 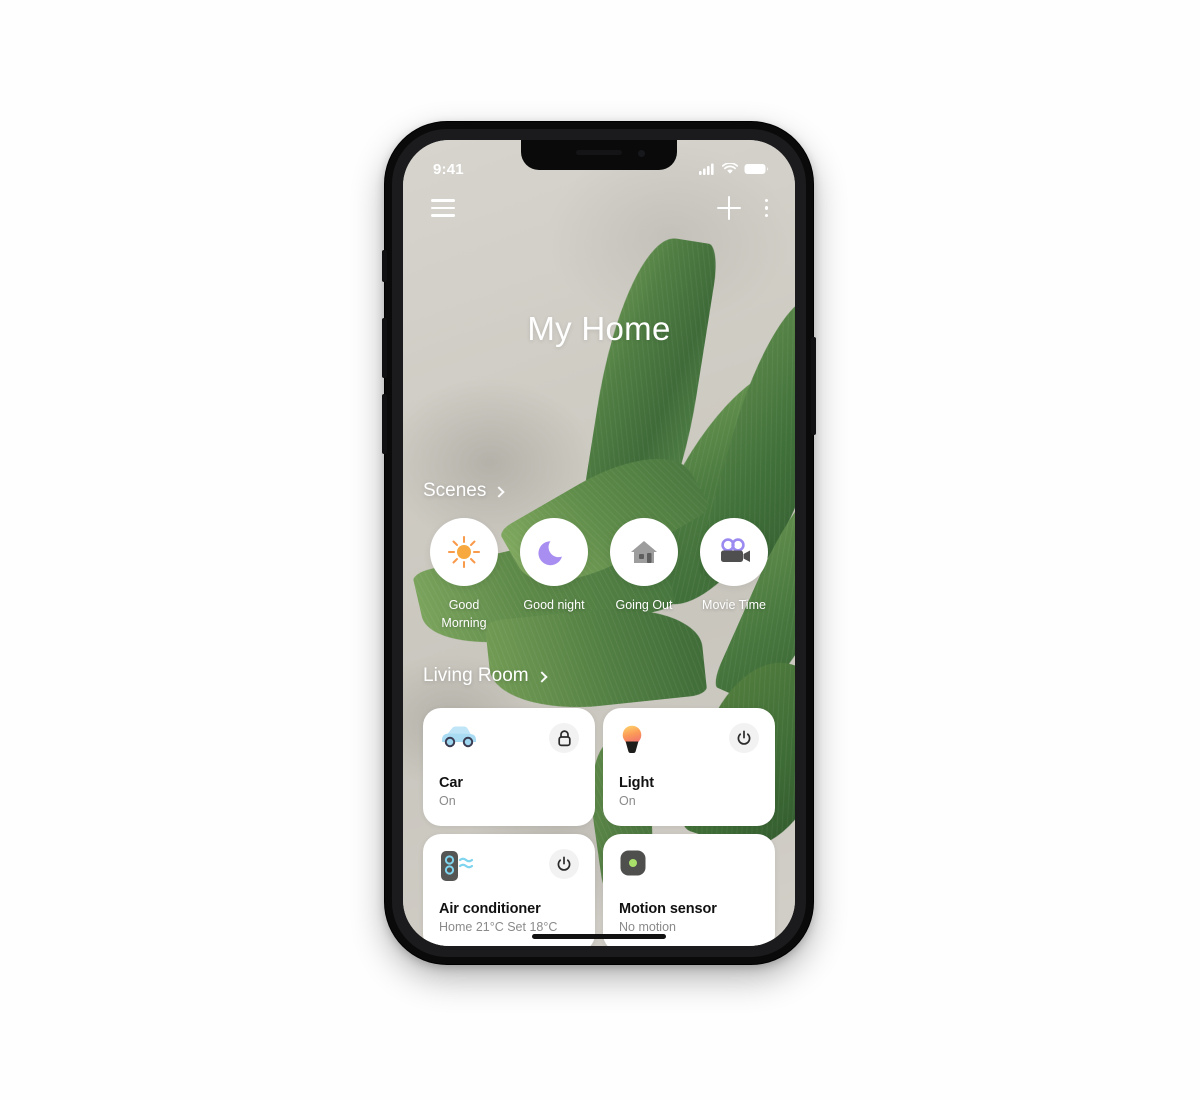 I want to click on scene-good-morning: Good Morning, so click(x=464, y=575).